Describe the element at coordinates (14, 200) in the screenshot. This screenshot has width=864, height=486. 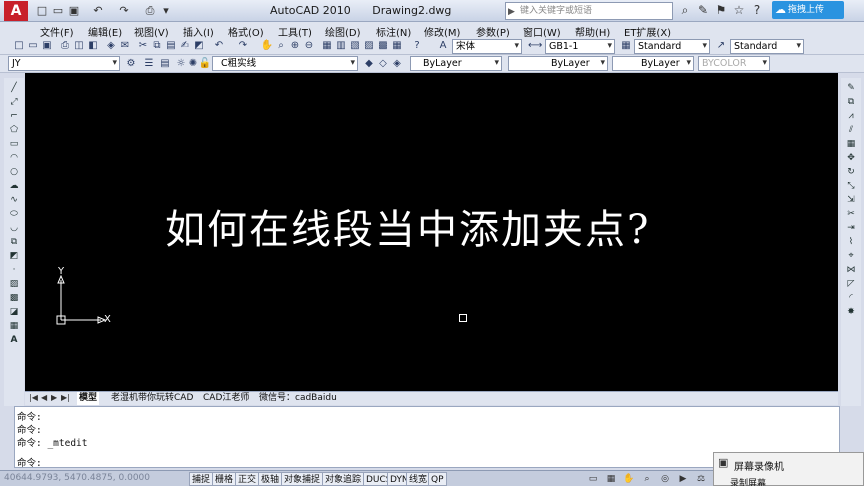
I see `spline-icon: ∿` at that location.